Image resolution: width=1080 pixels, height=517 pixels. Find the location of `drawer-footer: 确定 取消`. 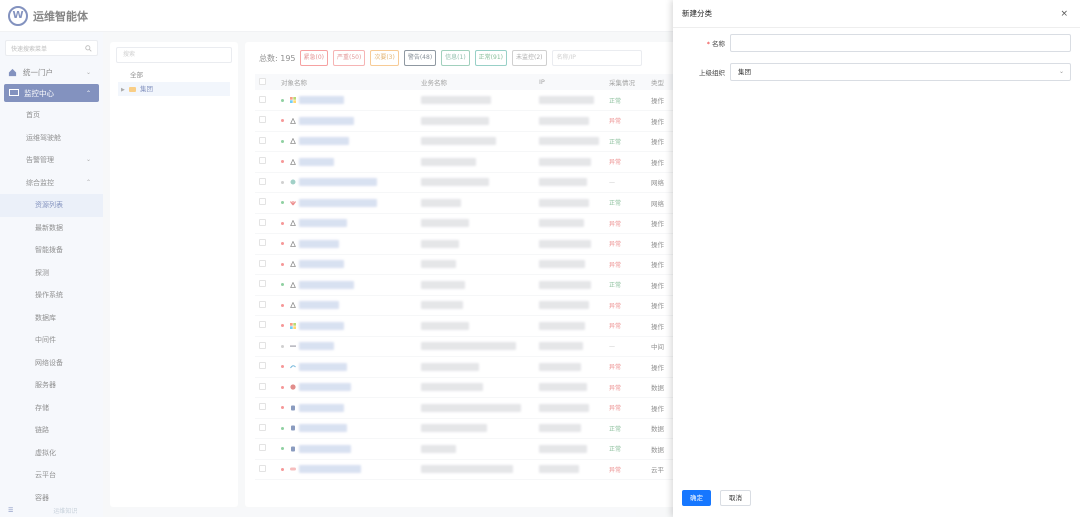

drawer-footer: 确定 取消 is located at coordinates (721, 498).